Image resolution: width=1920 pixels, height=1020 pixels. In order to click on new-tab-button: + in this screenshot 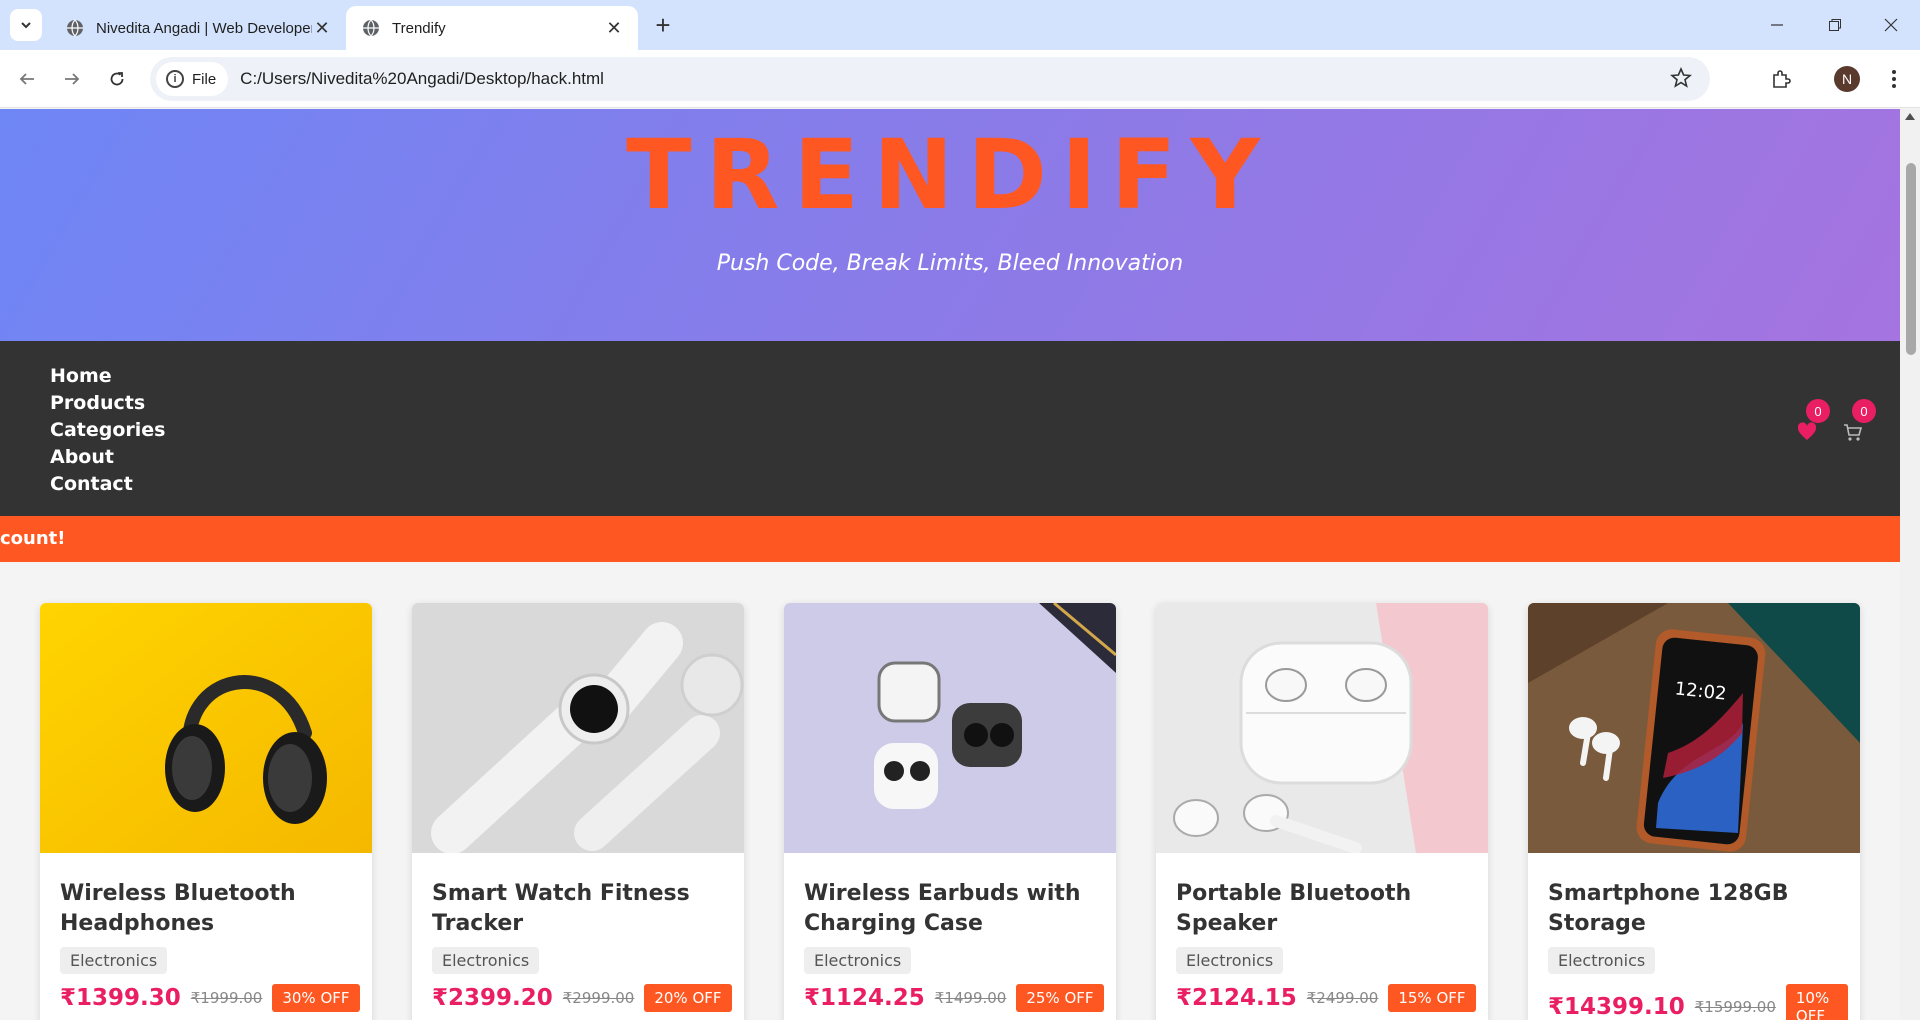, I will do `click(663, 25)`.